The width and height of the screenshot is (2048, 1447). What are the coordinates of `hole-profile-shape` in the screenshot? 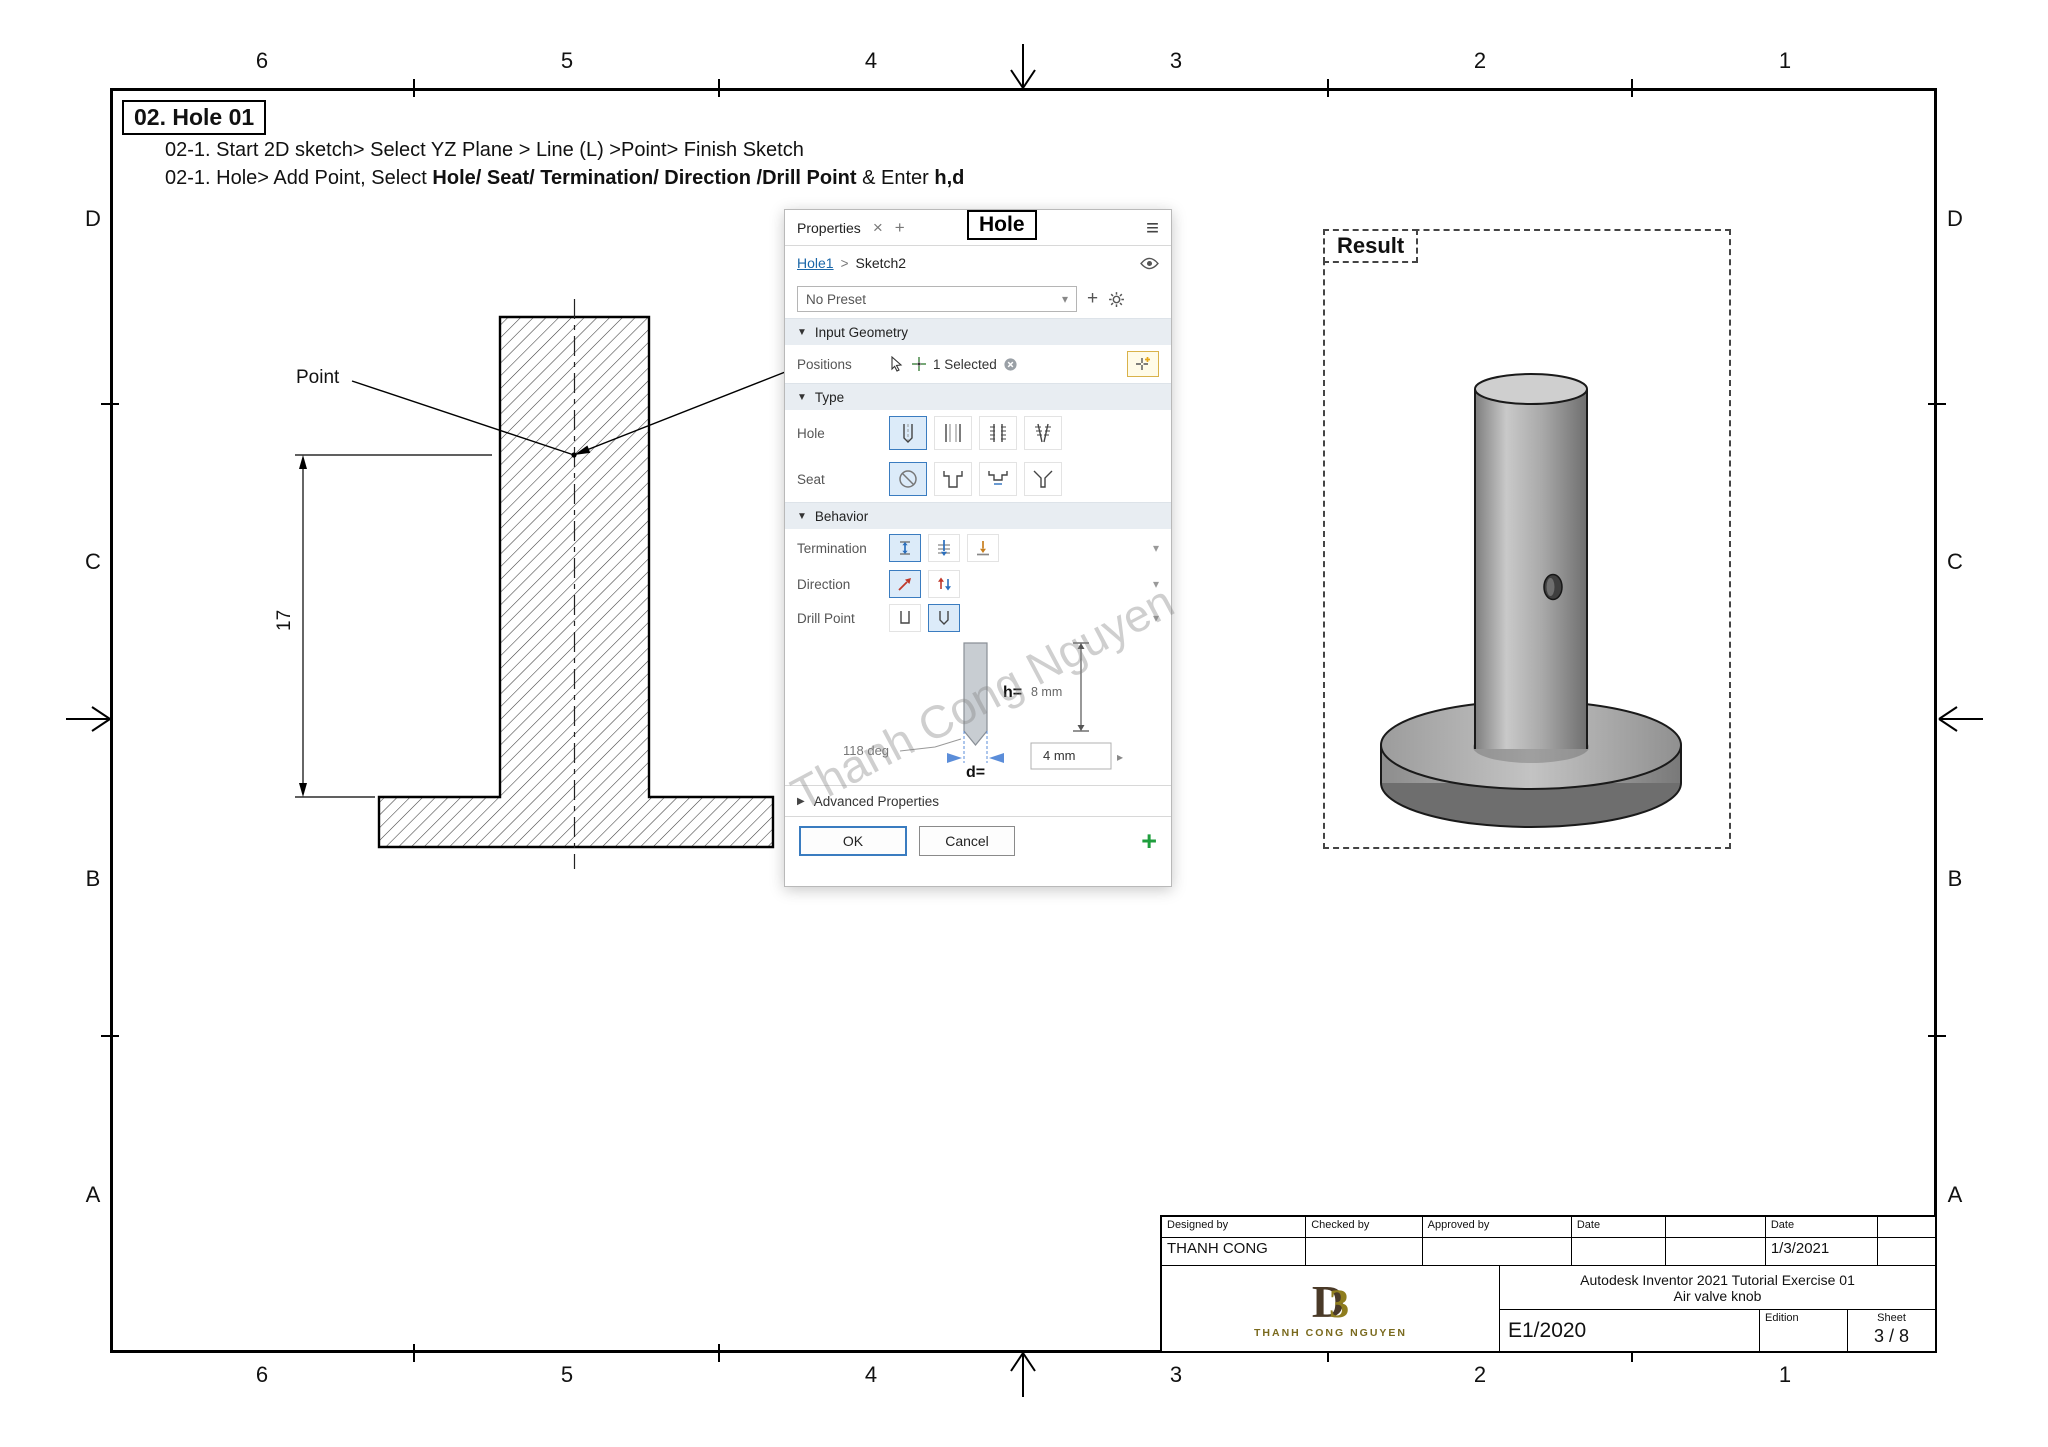 It's located at (975, 694).